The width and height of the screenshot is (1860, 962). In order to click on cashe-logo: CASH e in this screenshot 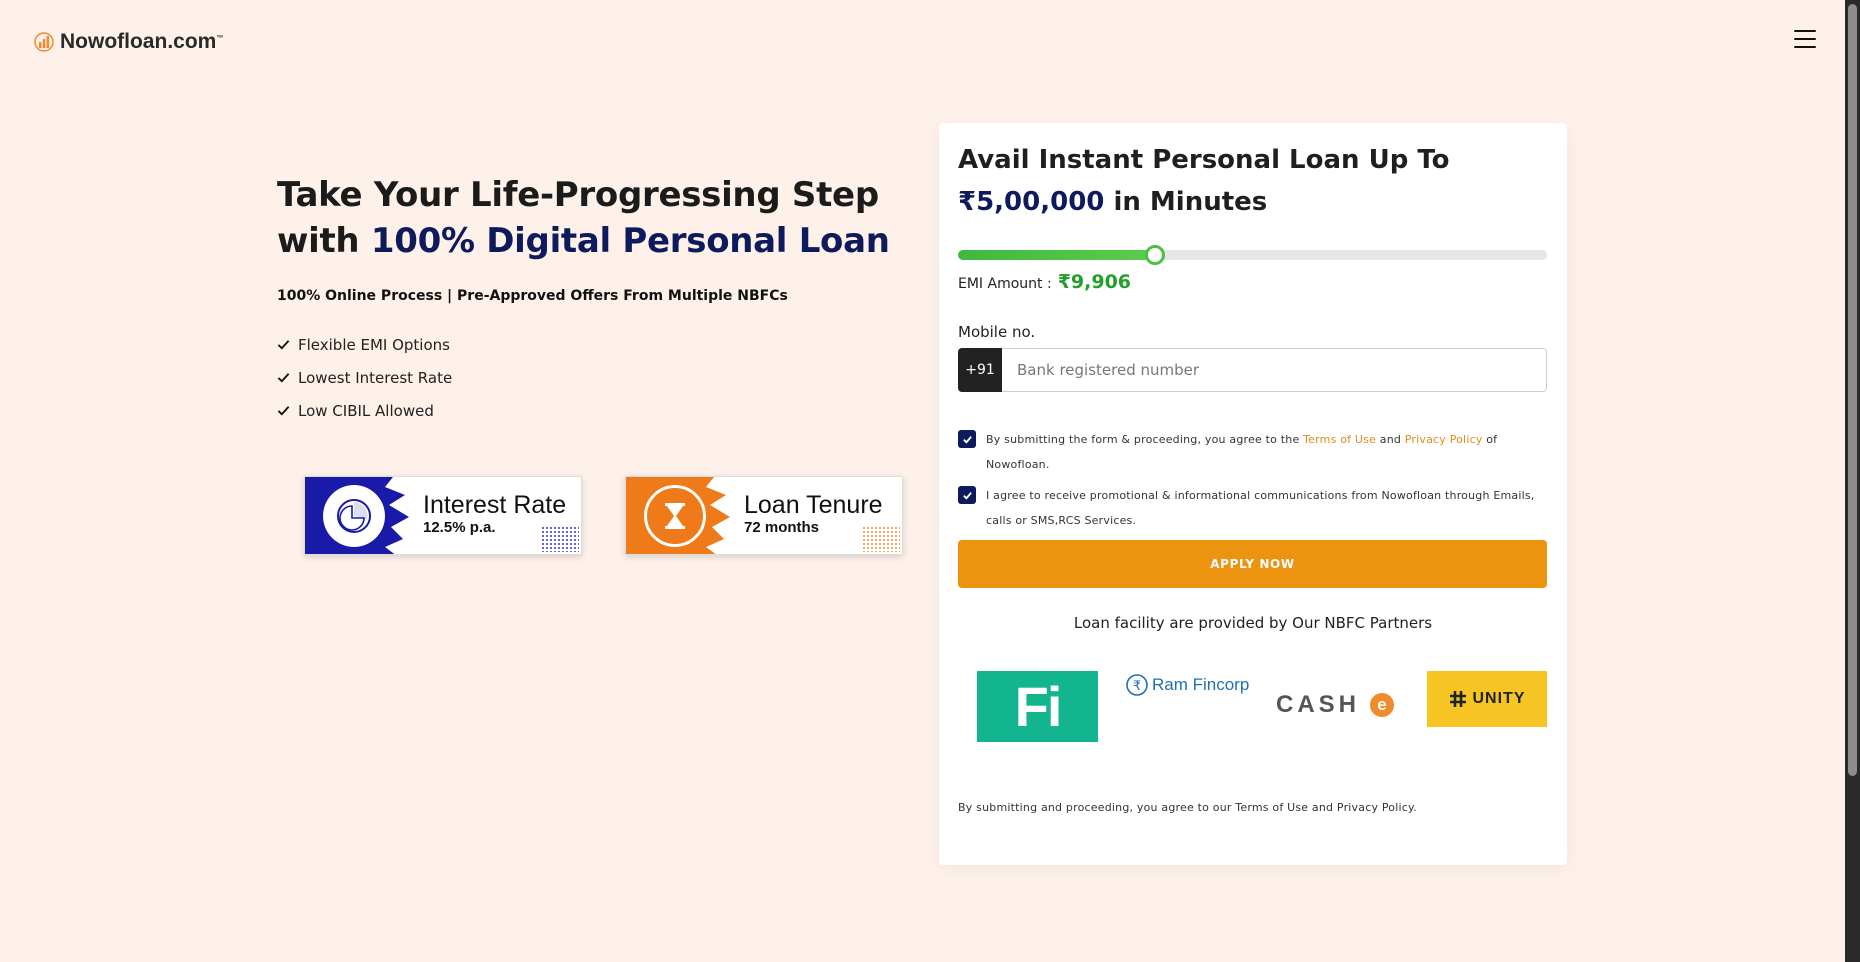, I will do `click(1335, 705)`.